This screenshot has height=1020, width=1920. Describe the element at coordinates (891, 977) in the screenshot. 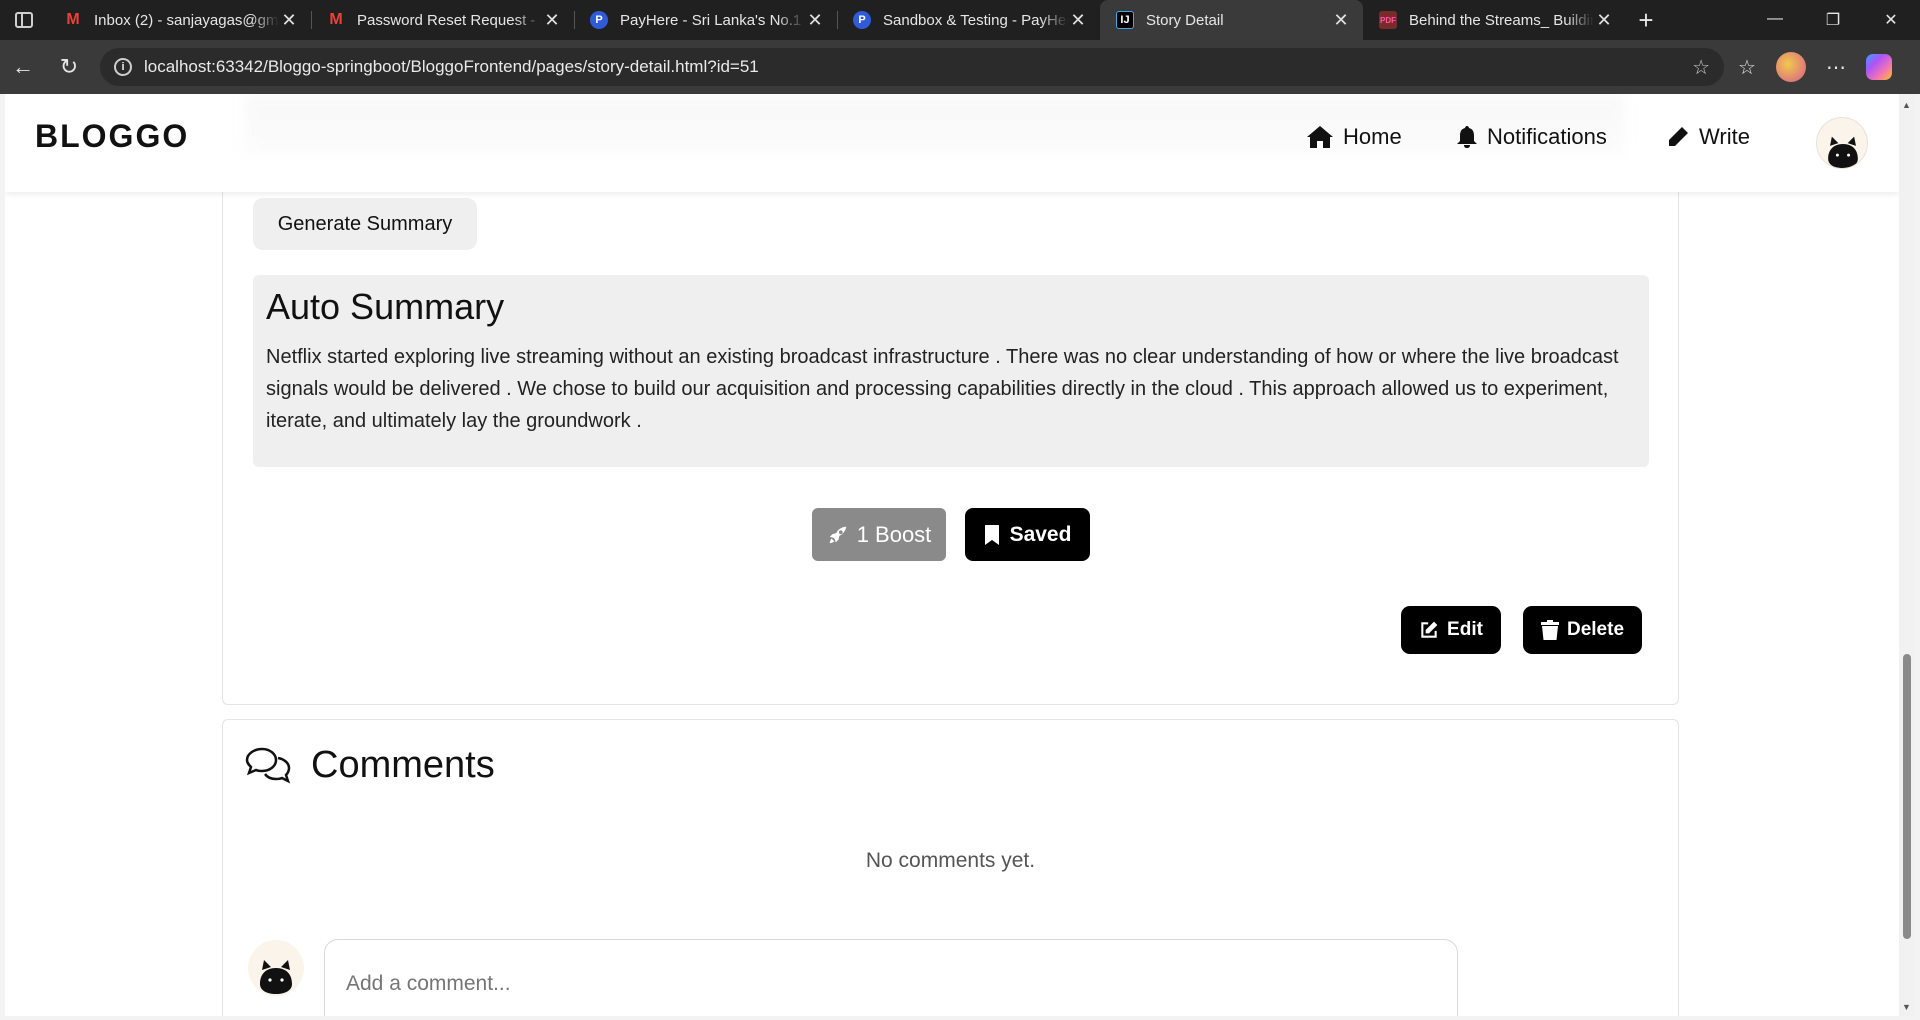

I see `comment-input` at that location.